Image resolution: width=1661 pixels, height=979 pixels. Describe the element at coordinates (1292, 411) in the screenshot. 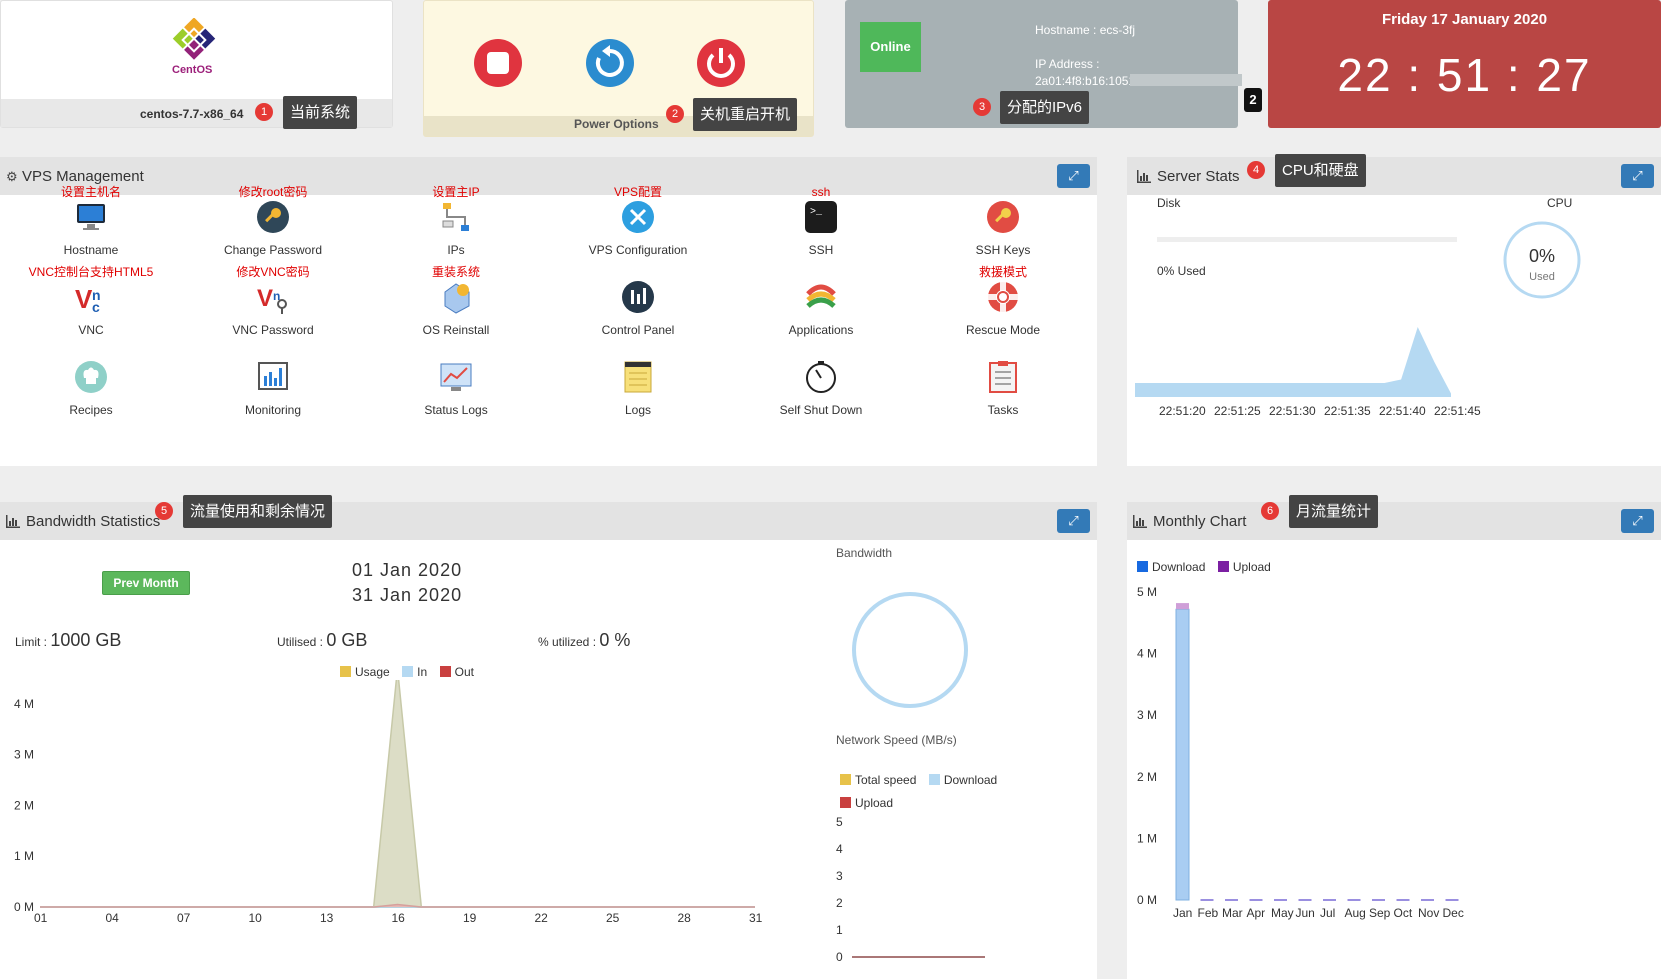

I see `time-tick: 22:51:30` at that location.